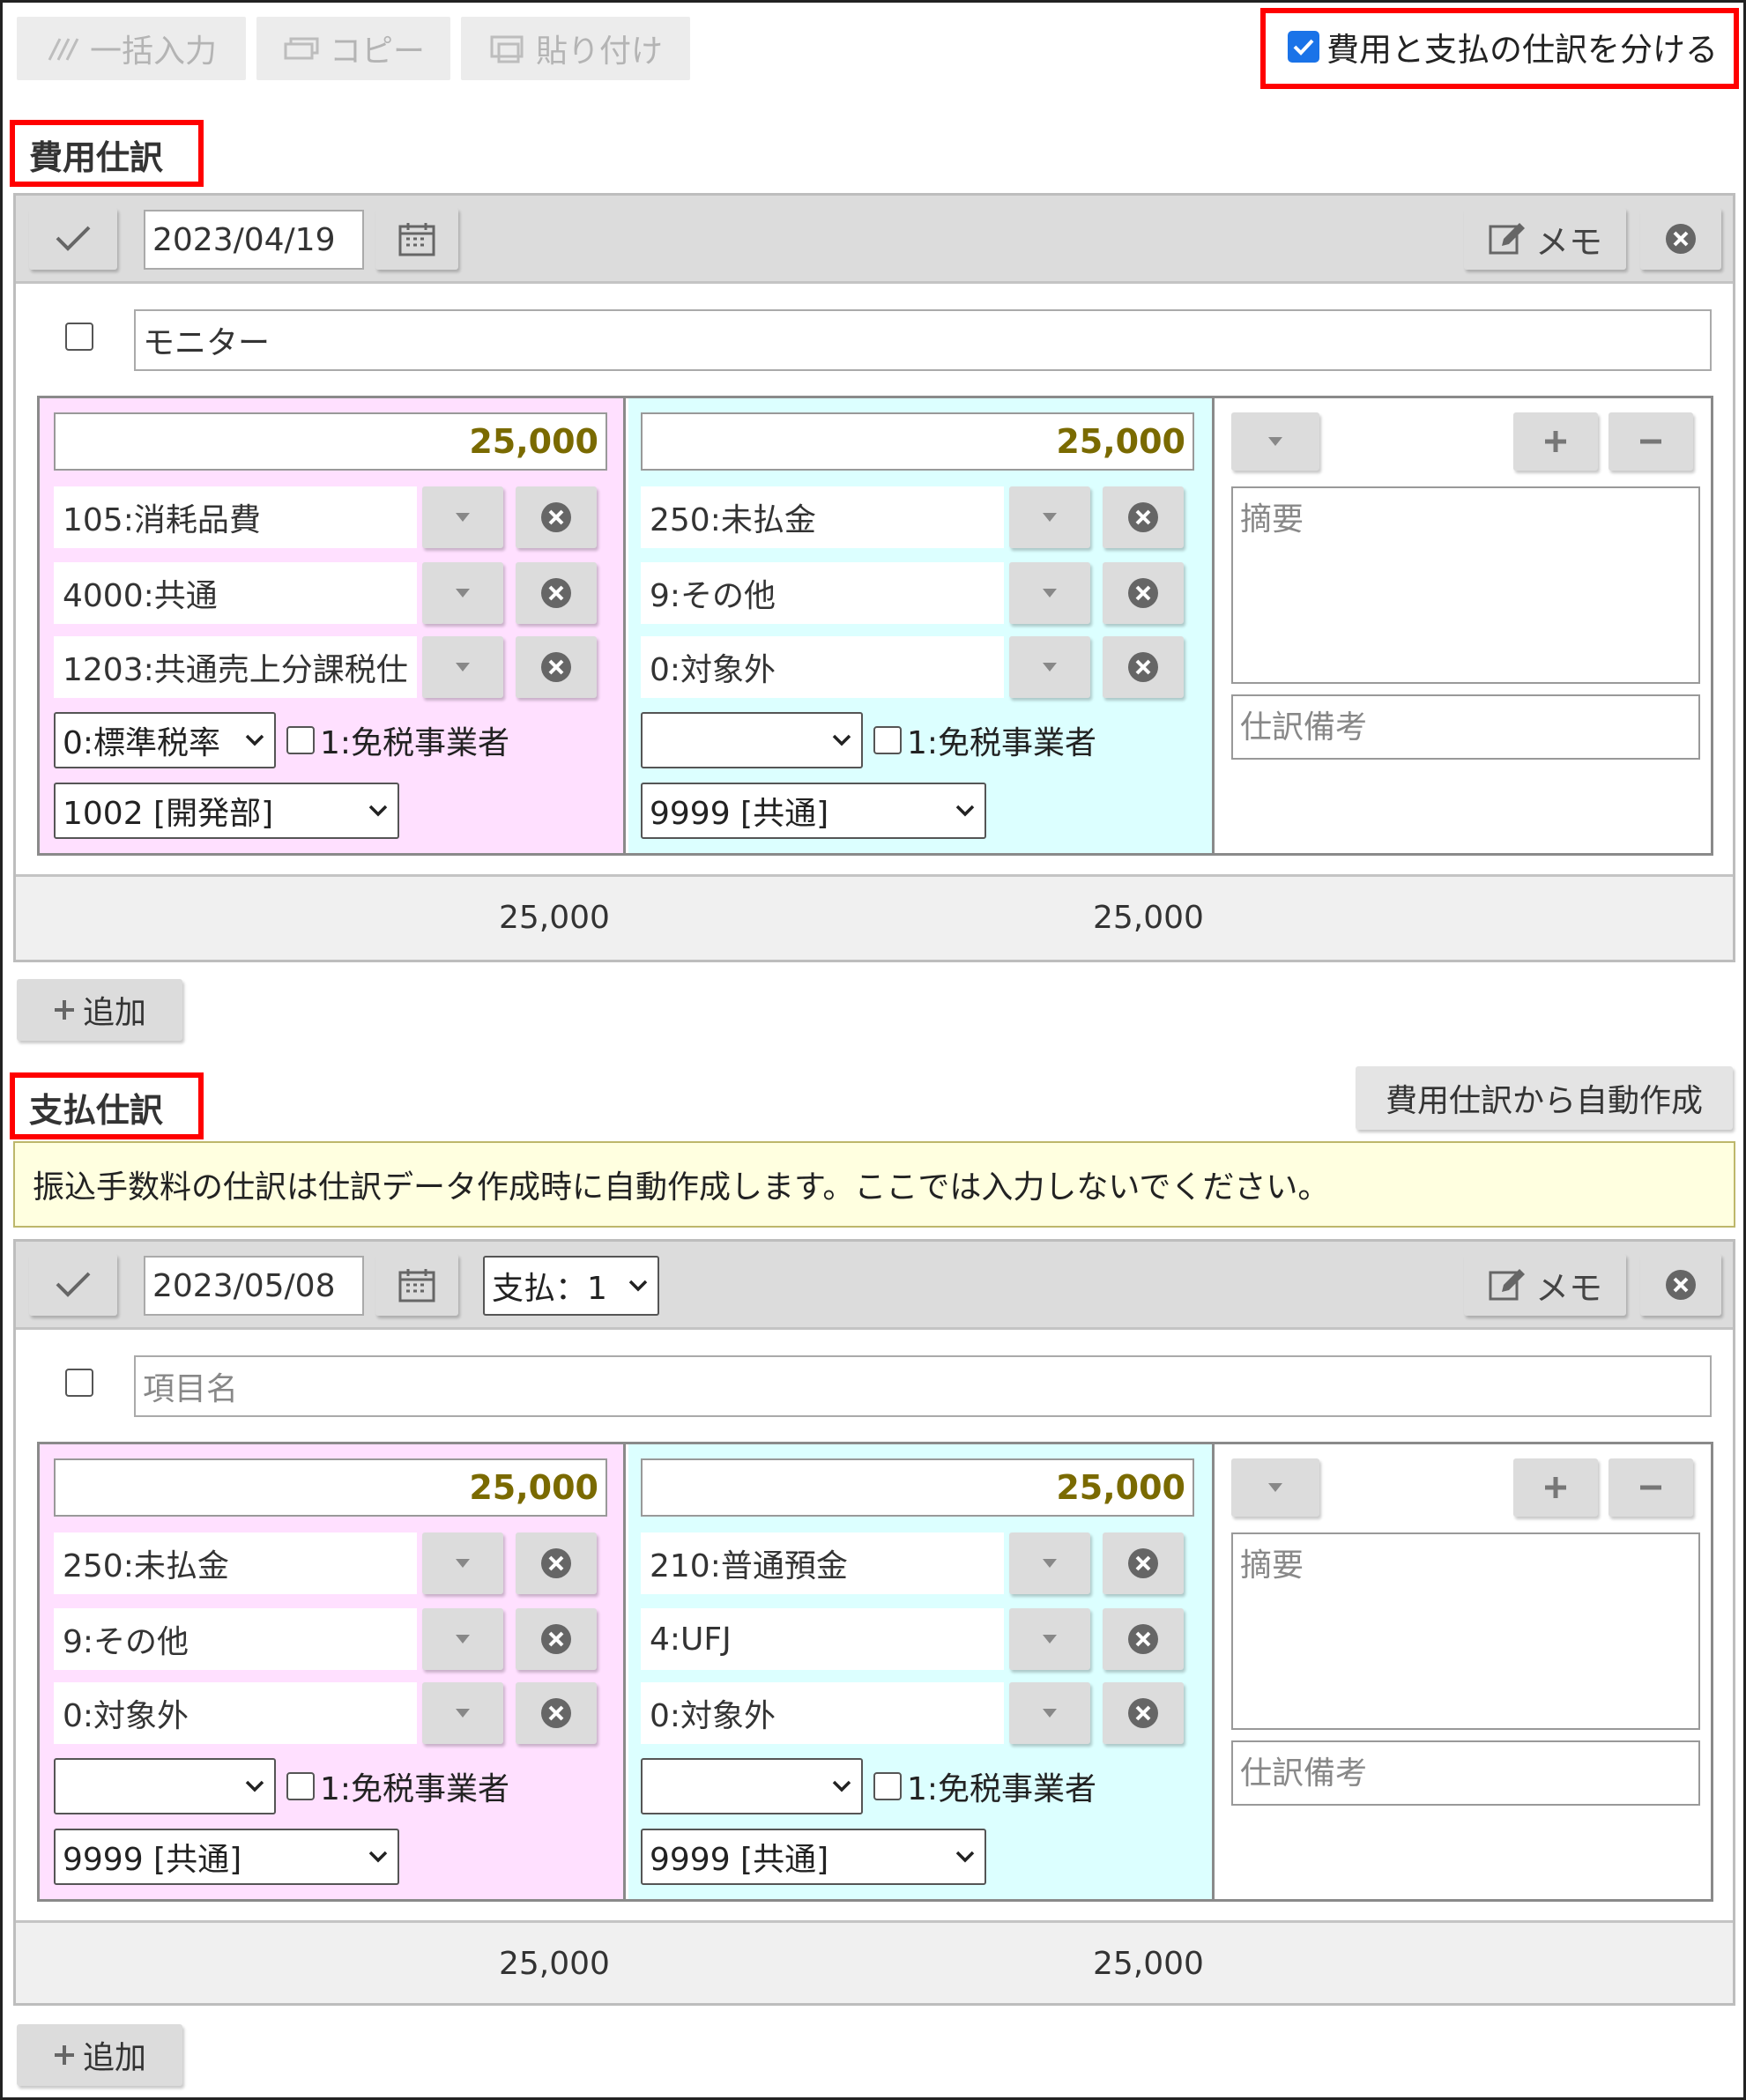 The height and width of the screenshot is (2100, 1746). Describe the element at coordinates (226, 1857) in the screenshot. I see `debit-dept-select: 9999 [共通]` at that location.